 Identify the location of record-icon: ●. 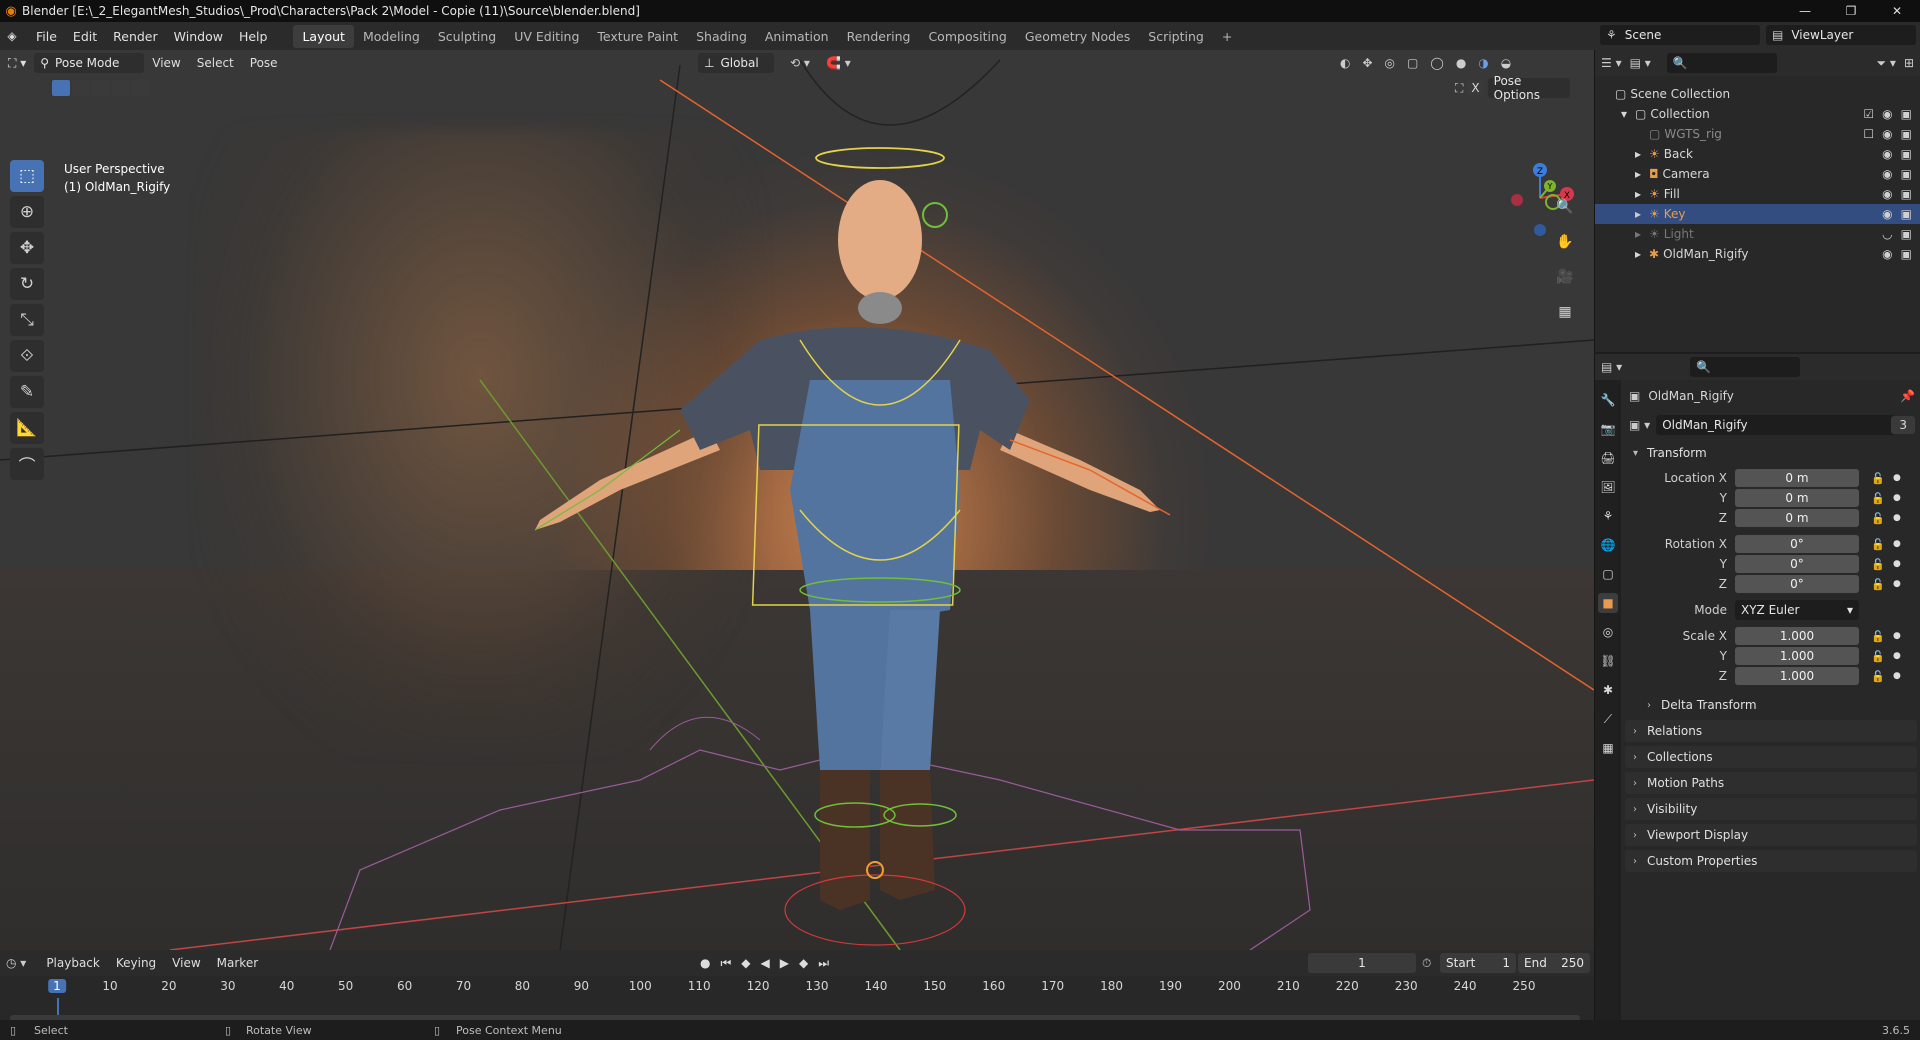
(705, 963).